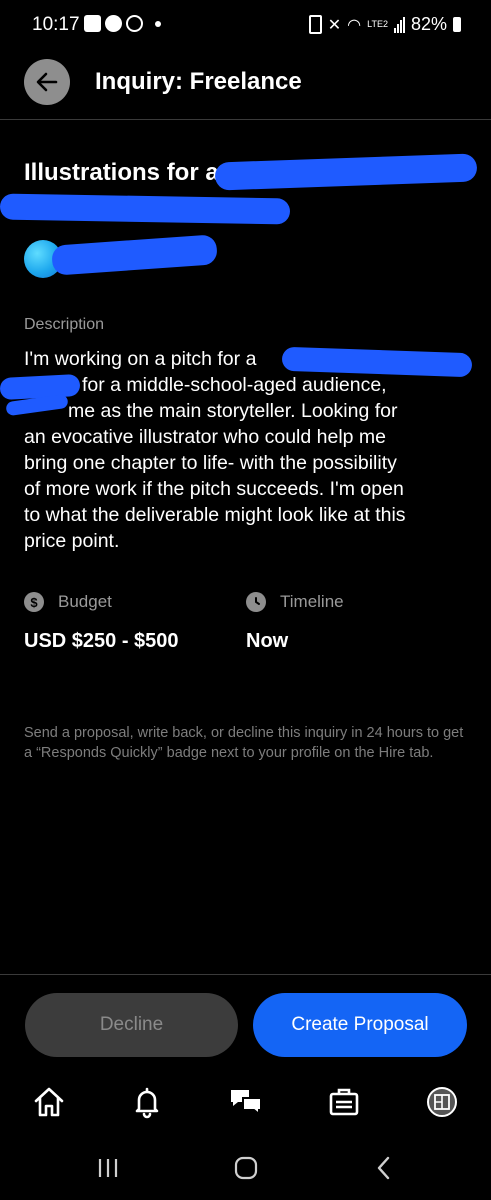 The image size is (491, 1200). I want to click on portfolio-icon, so click(442, 1102).